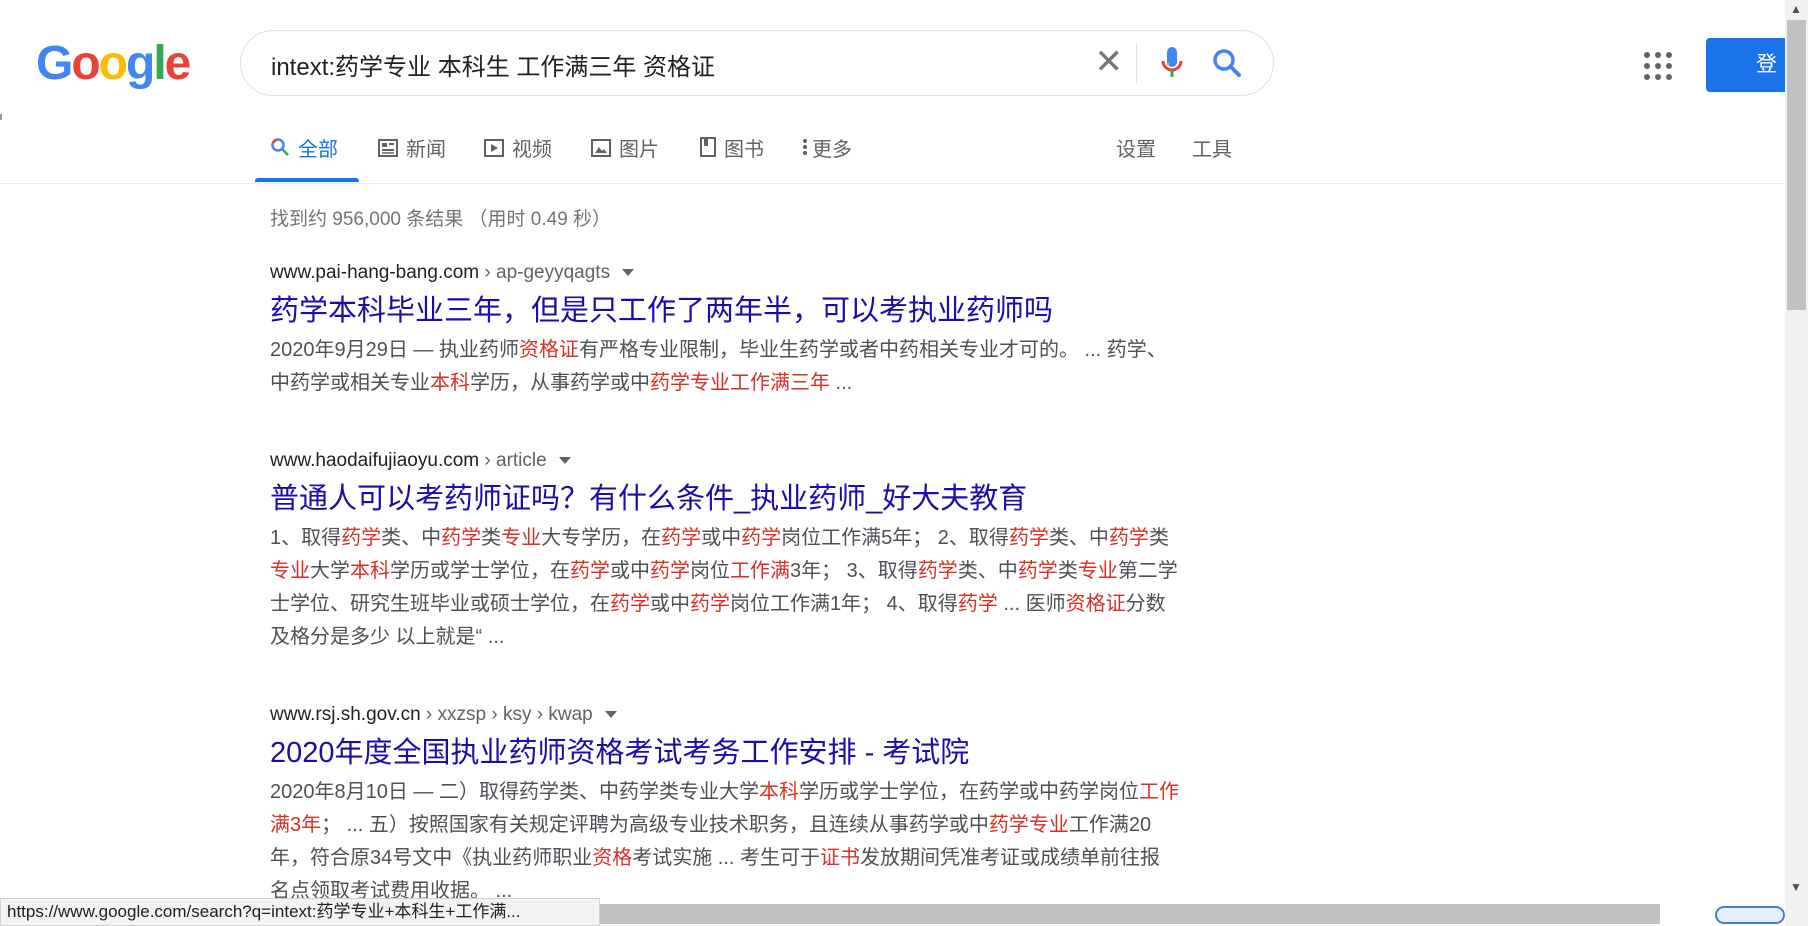  What do you see at coordinates (1212, 158) in the screenshot?
I see `tools-link: 工具` at bounding box center [1212, 158].